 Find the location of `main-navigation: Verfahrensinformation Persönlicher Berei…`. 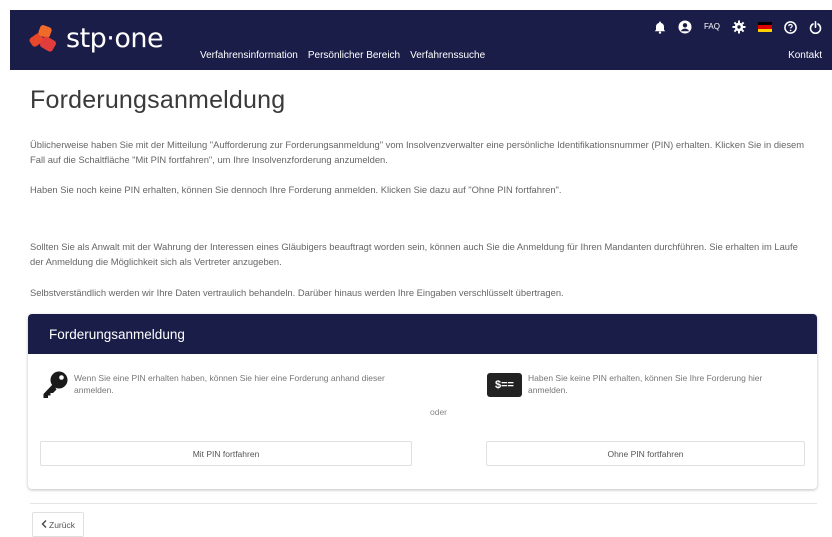

main-navigation: Verfahrensinformation Persönlicher Berei… is located at coordinates (342, 55).